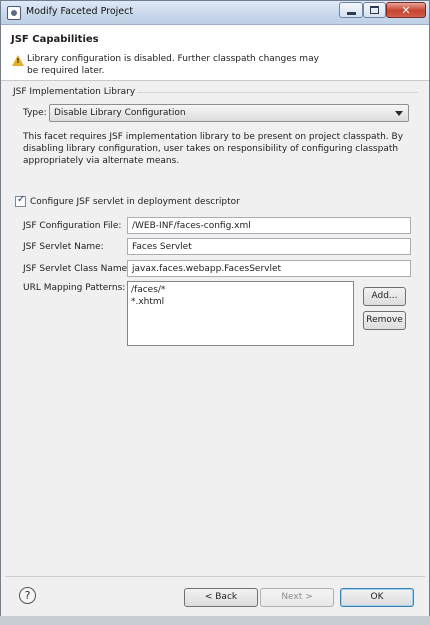 This screenshot has height=625, width=430. Describe the element at coordinates (120, 113) in the screenshot. I see `library-type-value: Disable Library Configuration` at that location.